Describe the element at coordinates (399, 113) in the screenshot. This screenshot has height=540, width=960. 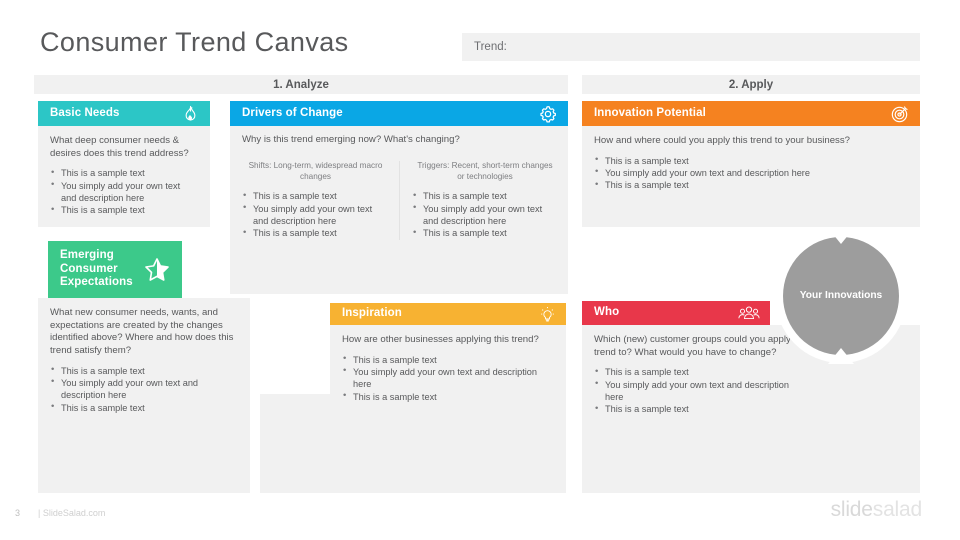
I see `card-header-drivers-of-change: Drivers of Change` at that location.